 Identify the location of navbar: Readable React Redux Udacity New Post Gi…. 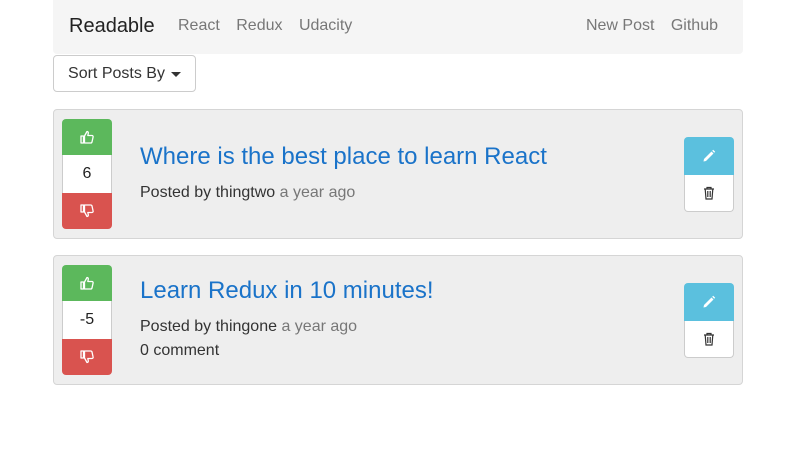
(398, 27).